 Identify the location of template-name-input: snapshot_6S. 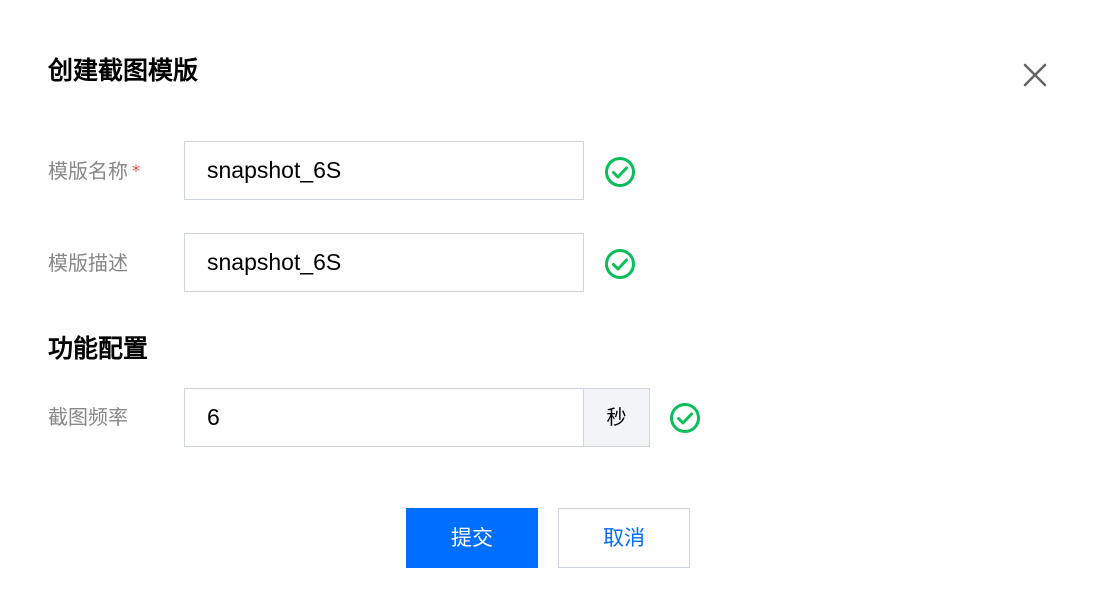
(384, 170).